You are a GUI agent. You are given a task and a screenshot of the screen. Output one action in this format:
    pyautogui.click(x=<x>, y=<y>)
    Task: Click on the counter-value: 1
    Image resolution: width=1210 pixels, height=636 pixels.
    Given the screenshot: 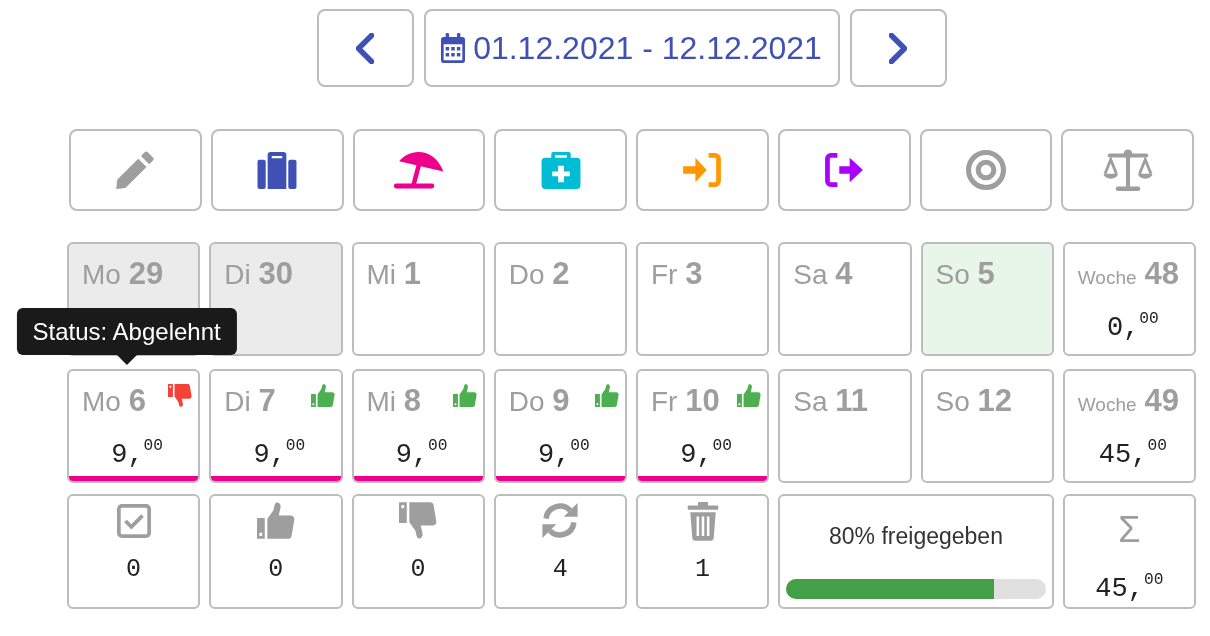 What is the action you would take?
    pyautogui.click(x=703, y=570)
    